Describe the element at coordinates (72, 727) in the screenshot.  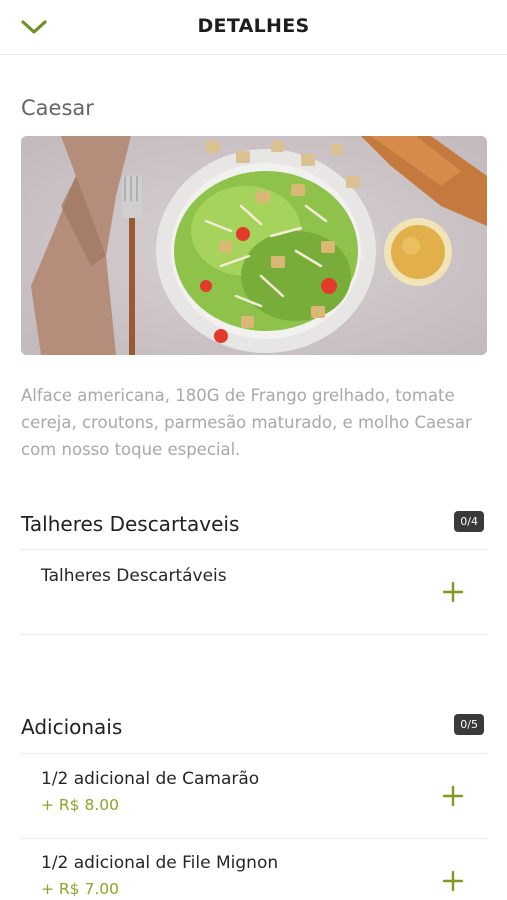
I see `group-title: Adicionais` at that location.